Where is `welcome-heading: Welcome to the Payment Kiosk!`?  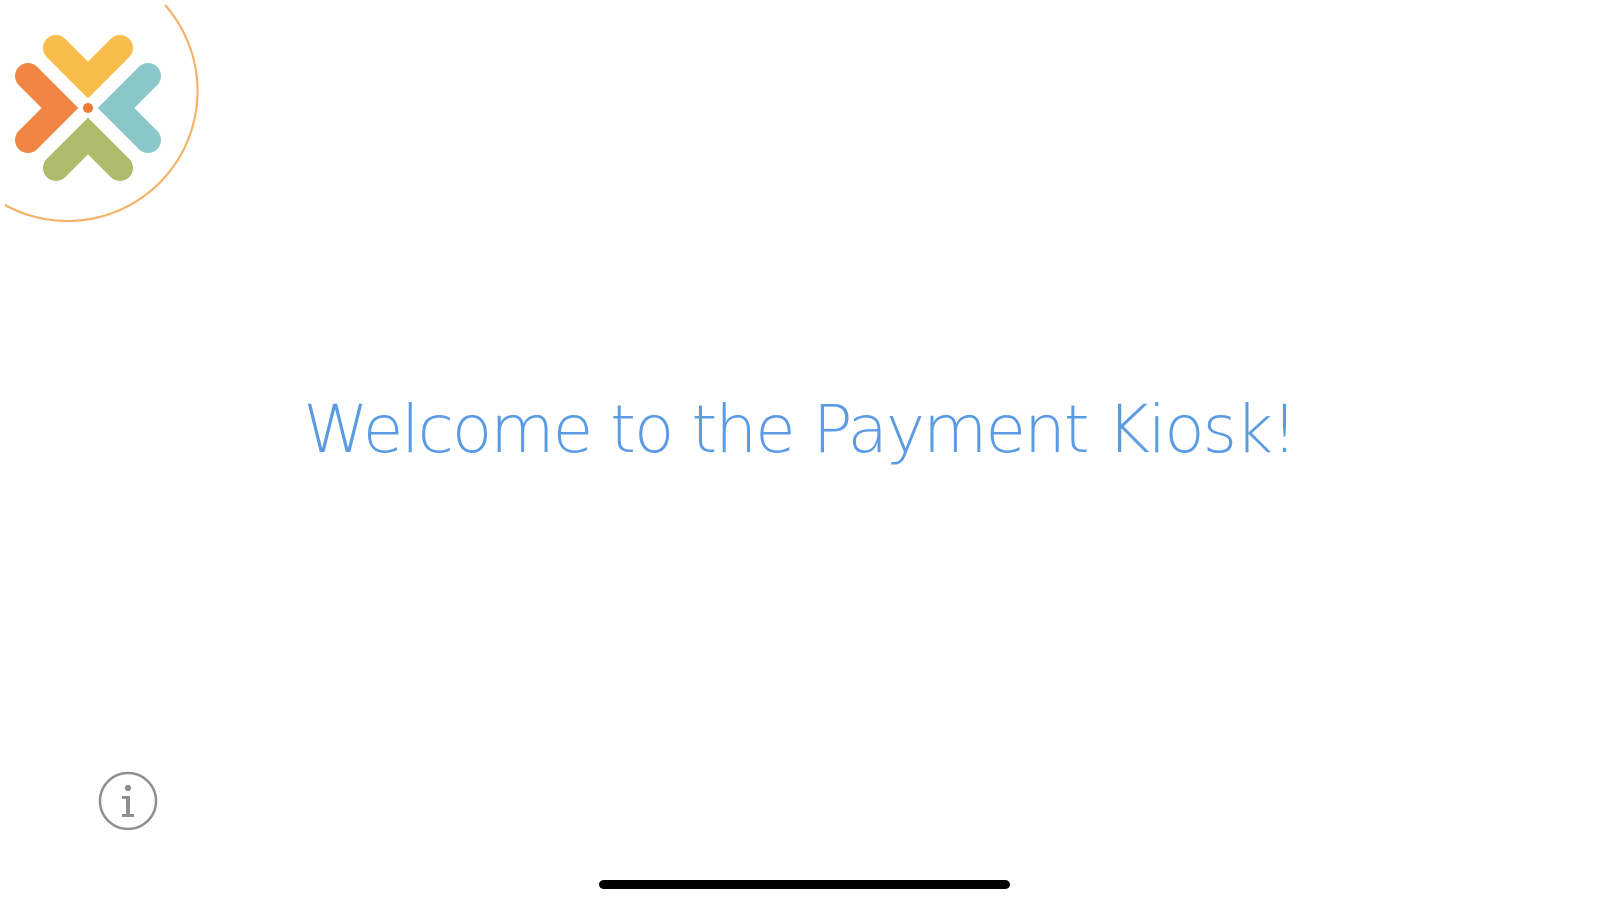 welcome-heading: Welcome to the Payment Kiosk! is located at coordinates (800, 429).